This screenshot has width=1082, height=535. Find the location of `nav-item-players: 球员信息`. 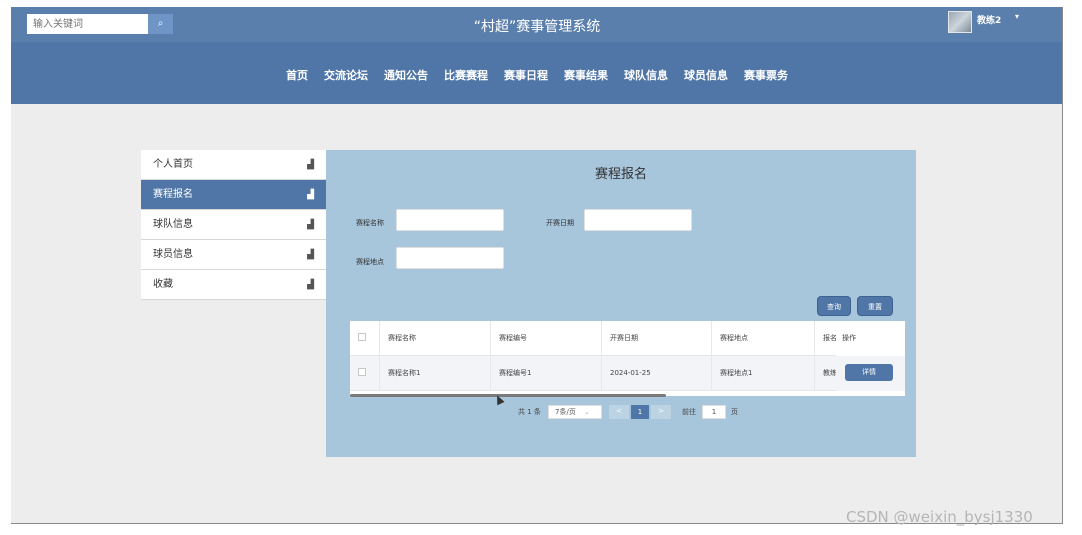

nav-item-players: 球员信息 is located at coordinates (706, 75).